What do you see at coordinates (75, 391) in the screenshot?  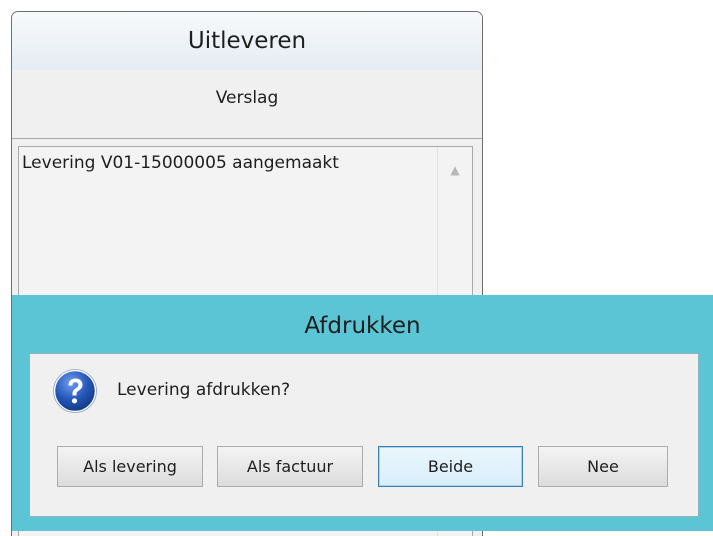 I see `question-icon` at bounding box center [75, 391].